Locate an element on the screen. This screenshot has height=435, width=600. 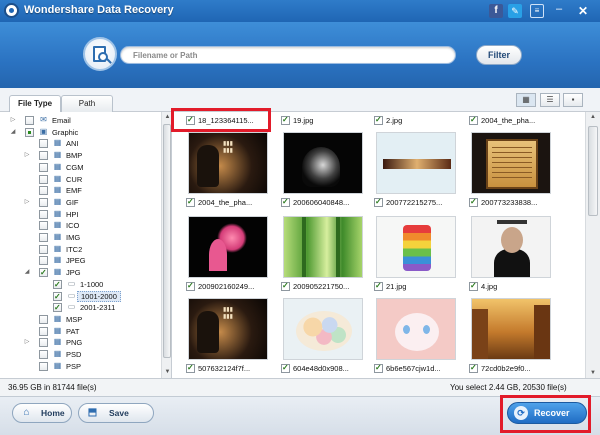
tree-item: ▦ MSP is located at coordinates (80, 319).